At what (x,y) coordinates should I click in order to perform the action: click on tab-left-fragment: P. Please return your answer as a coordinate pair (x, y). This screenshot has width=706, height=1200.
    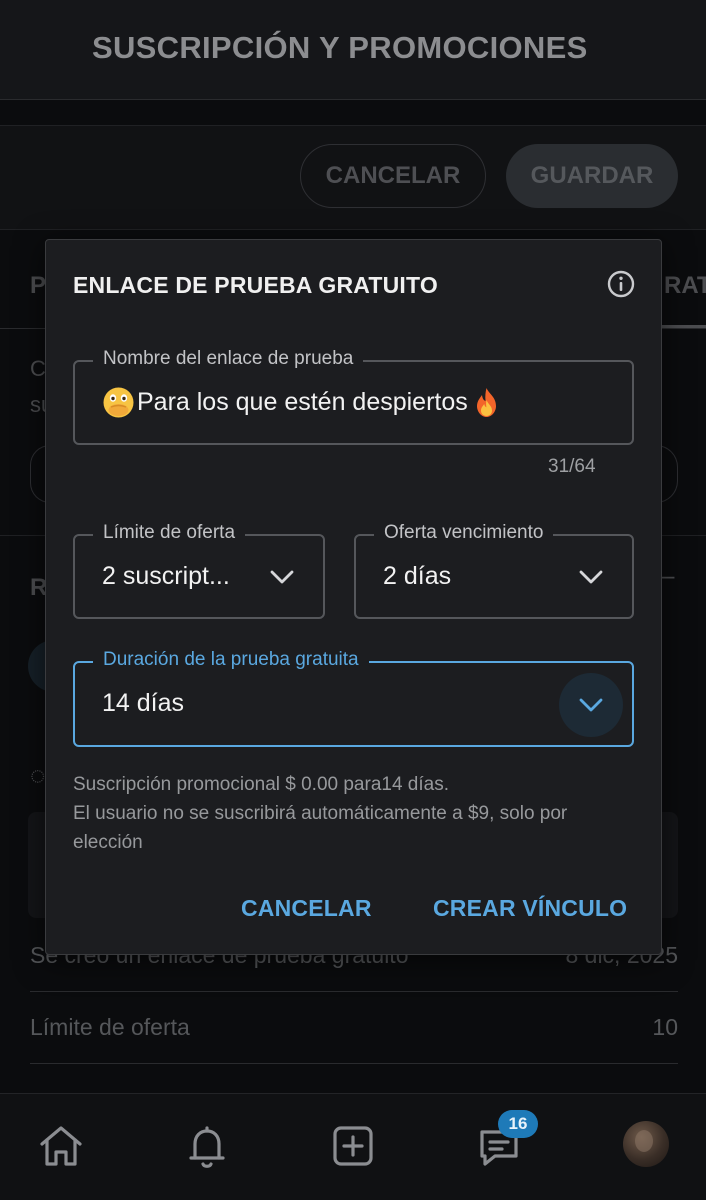
    Looking at the image, I should click on (38, 286).